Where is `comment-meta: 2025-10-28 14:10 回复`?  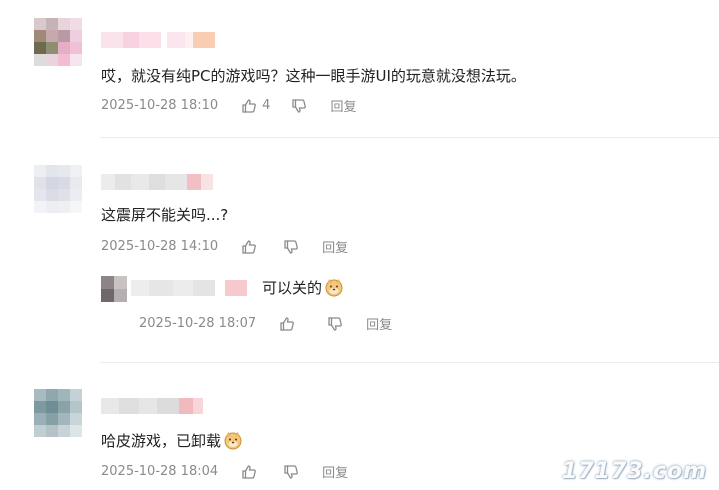 comment-meta: 2025-10-28 14:10 回复 is located at coordinates (224, 246).